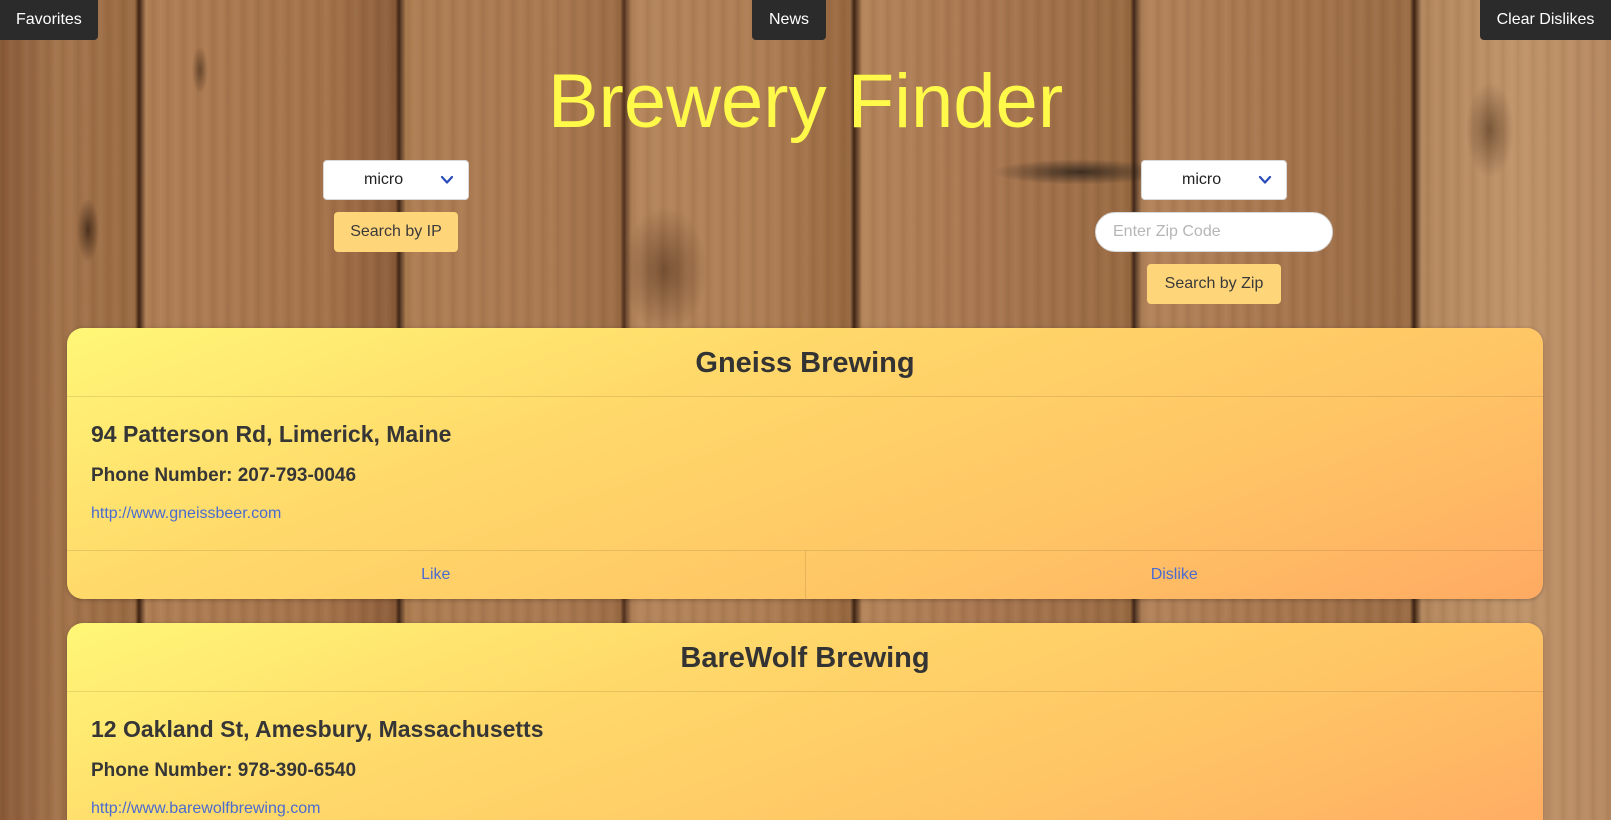 The image size is (1611, 820). I want to click on search-by-zip-button: Search by Zip, so click(1214, 284).